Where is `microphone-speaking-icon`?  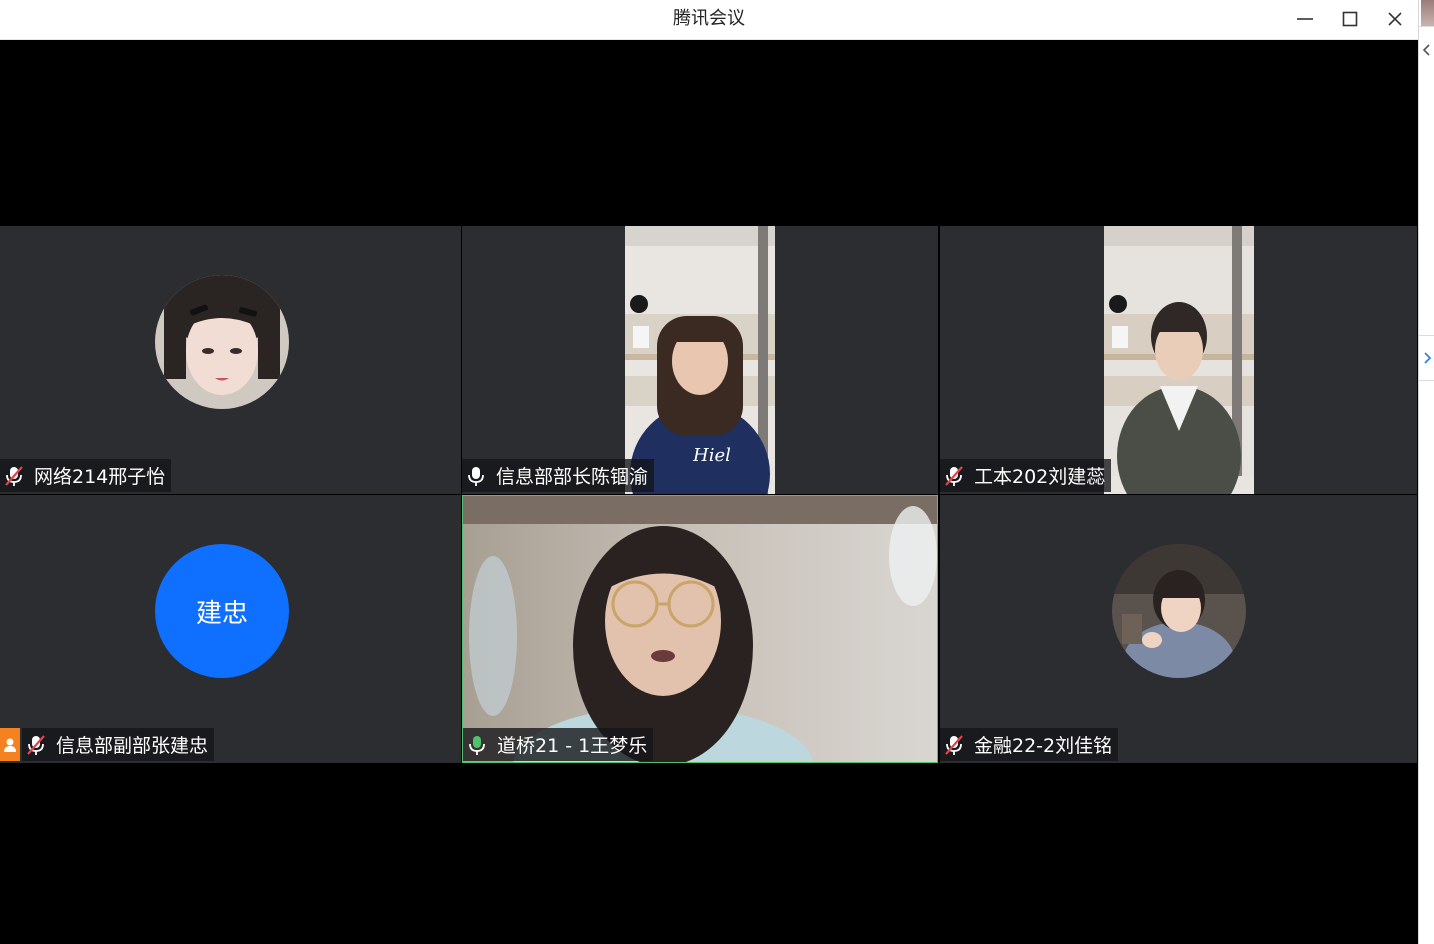
microphone-speaking-icon is located at coordinates (477, 745).